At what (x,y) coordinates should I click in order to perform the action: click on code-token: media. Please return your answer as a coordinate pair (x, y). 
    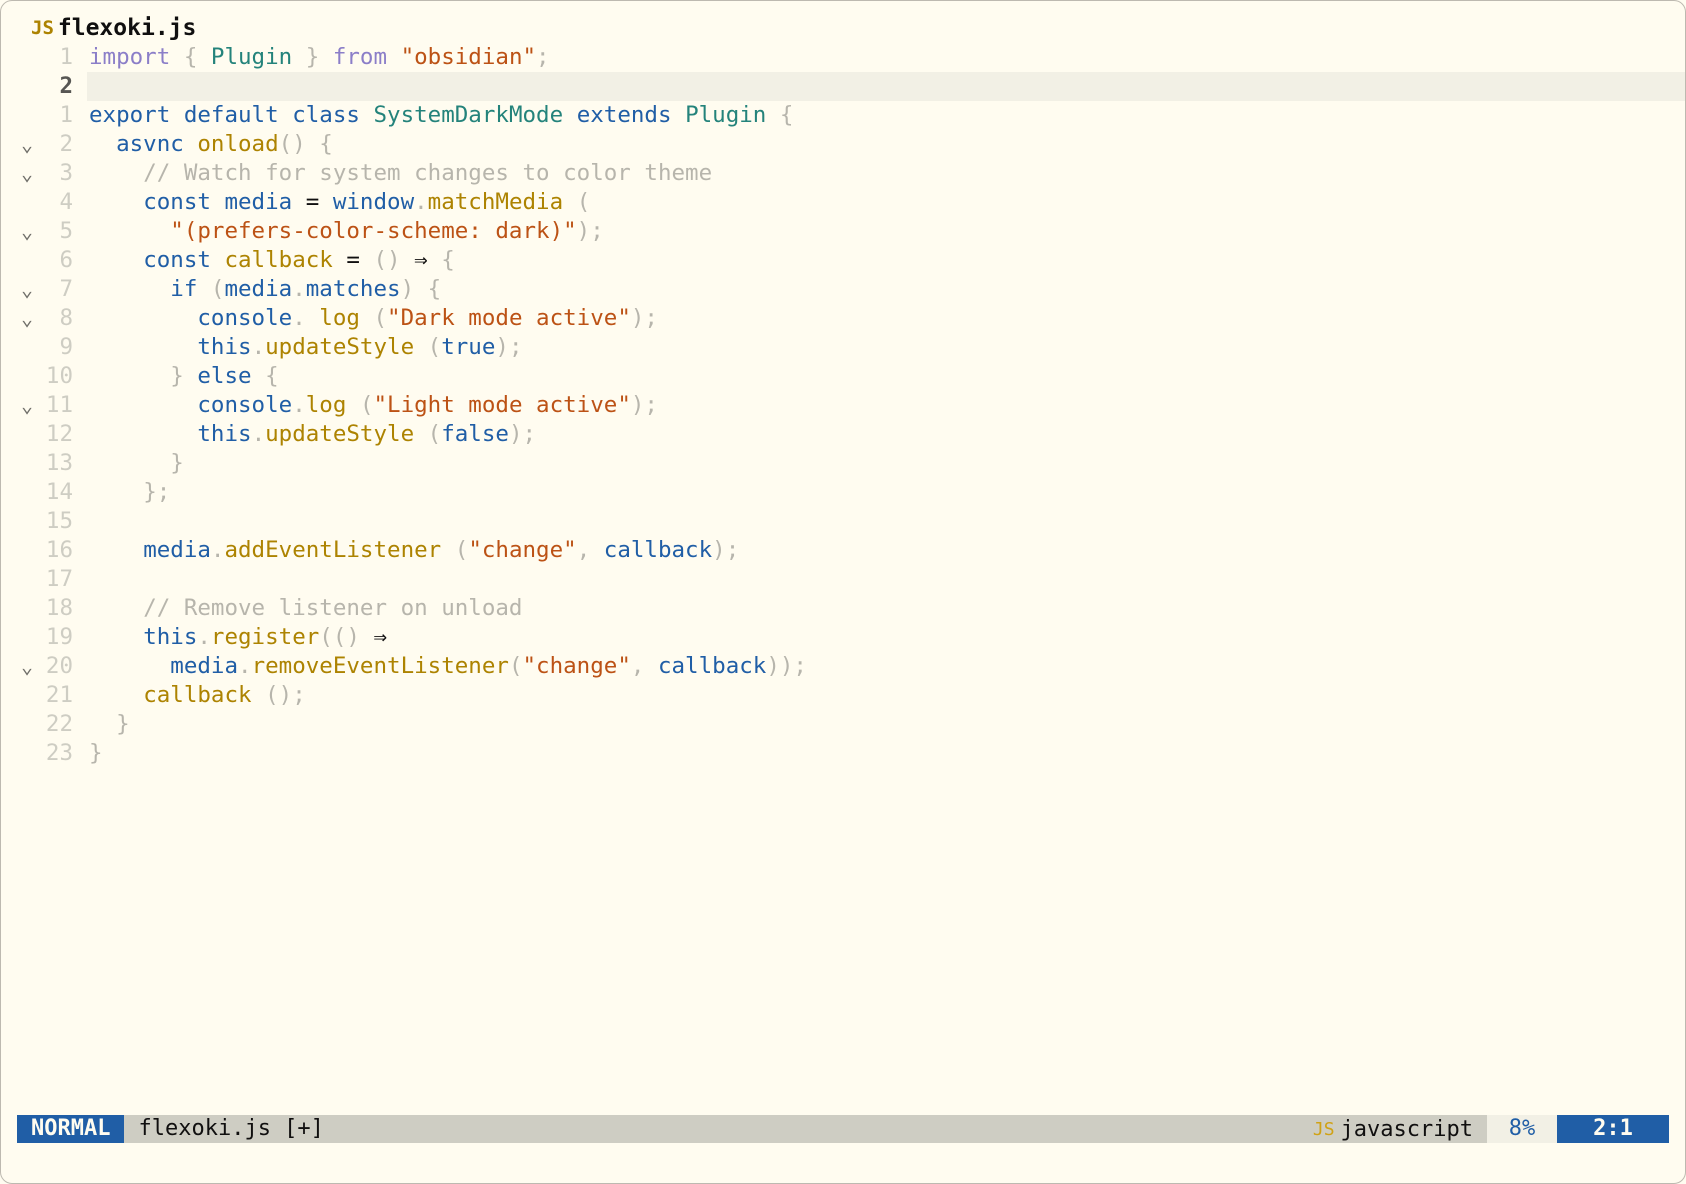
    Looking at the image, I should click on (258, 202).